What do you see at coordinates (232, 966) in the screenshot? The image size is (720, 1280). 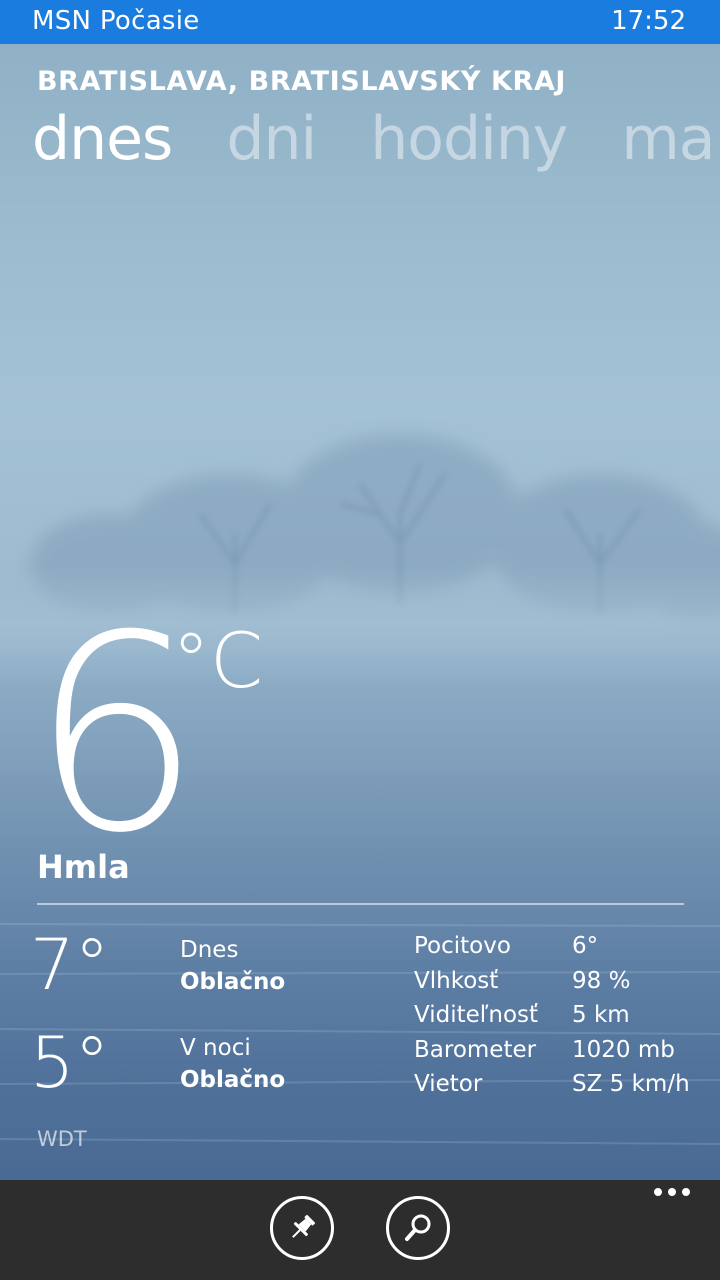 I see `forecast-today: Dnes Oblačno` at bounding box center [232, 966].